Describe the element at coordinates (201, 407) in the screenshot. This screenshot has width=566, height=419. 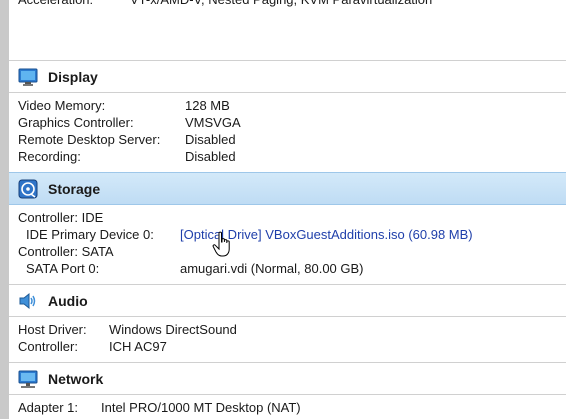
I see `row-value: Intel PRO/1000 MT Desktop (NAT)` at that location.